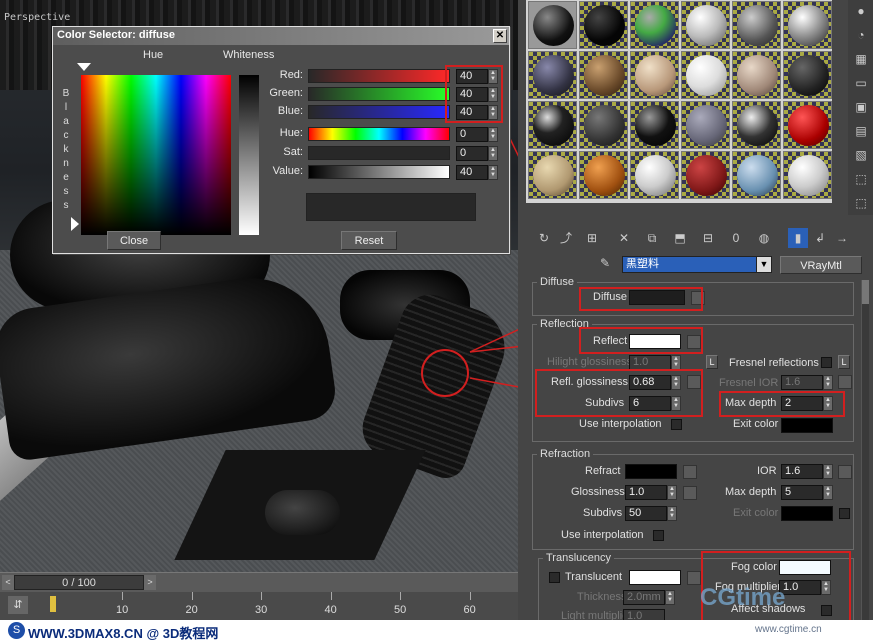 The height and width of the screenshot is (643, 873). I want to click on get-material-icon: ↻, so click(544, 238).